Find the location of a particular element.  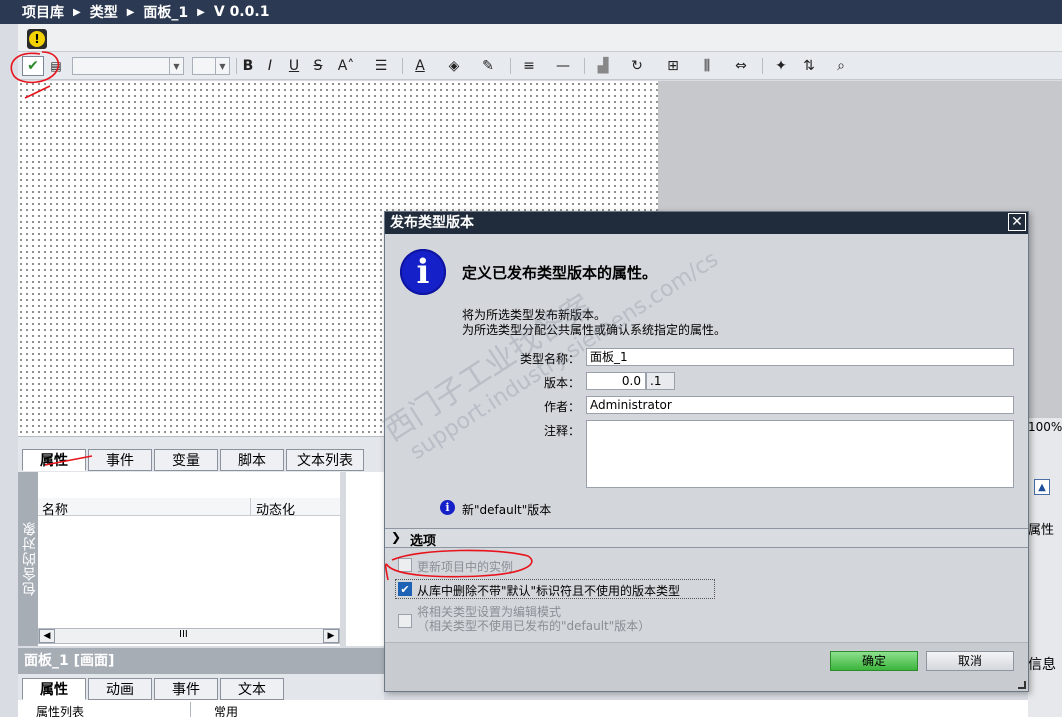

scroll-left-icon: ◀ is located at coordinates (47, 636).